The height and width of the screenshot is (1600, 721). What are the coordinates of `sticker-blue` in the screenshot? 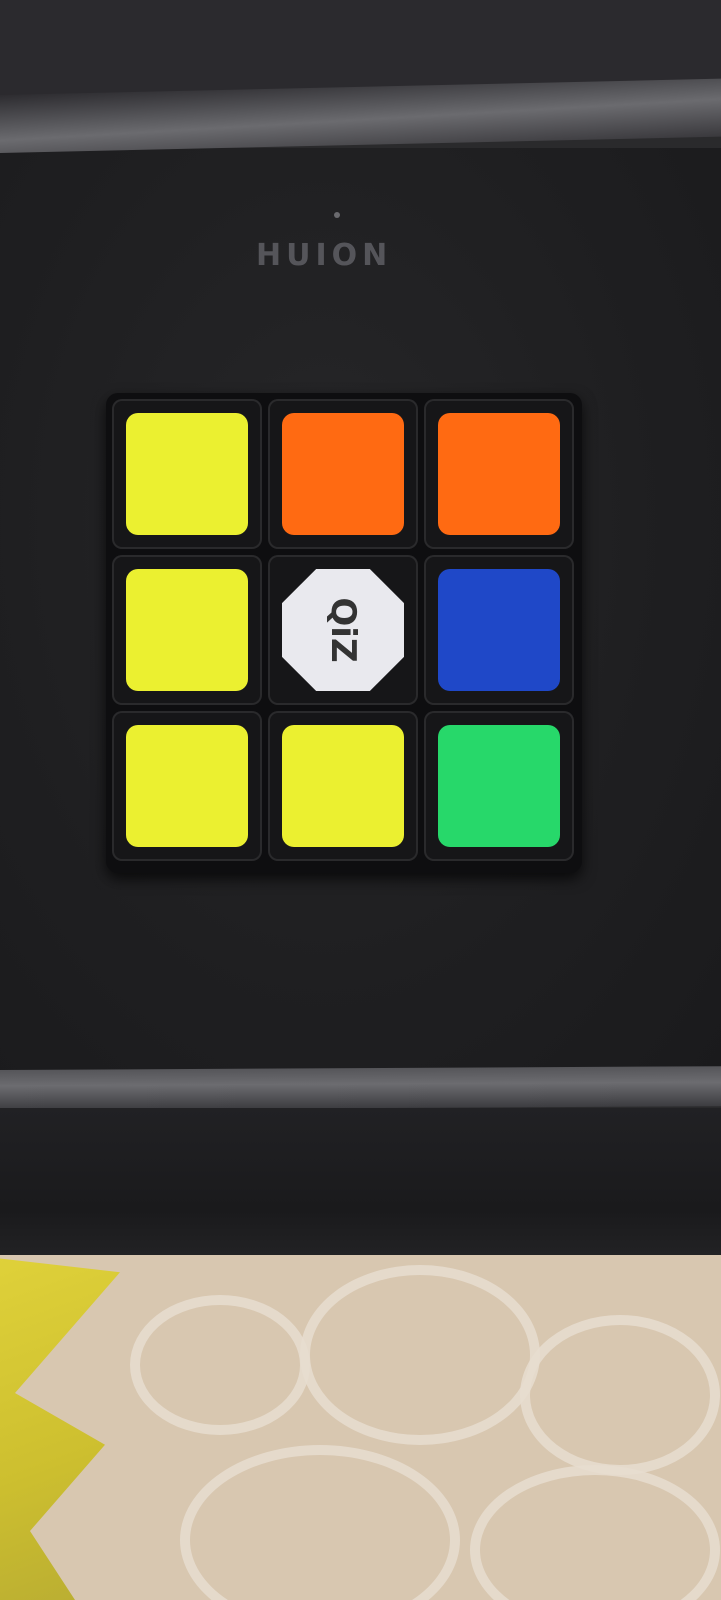 It's located at (499, 630).